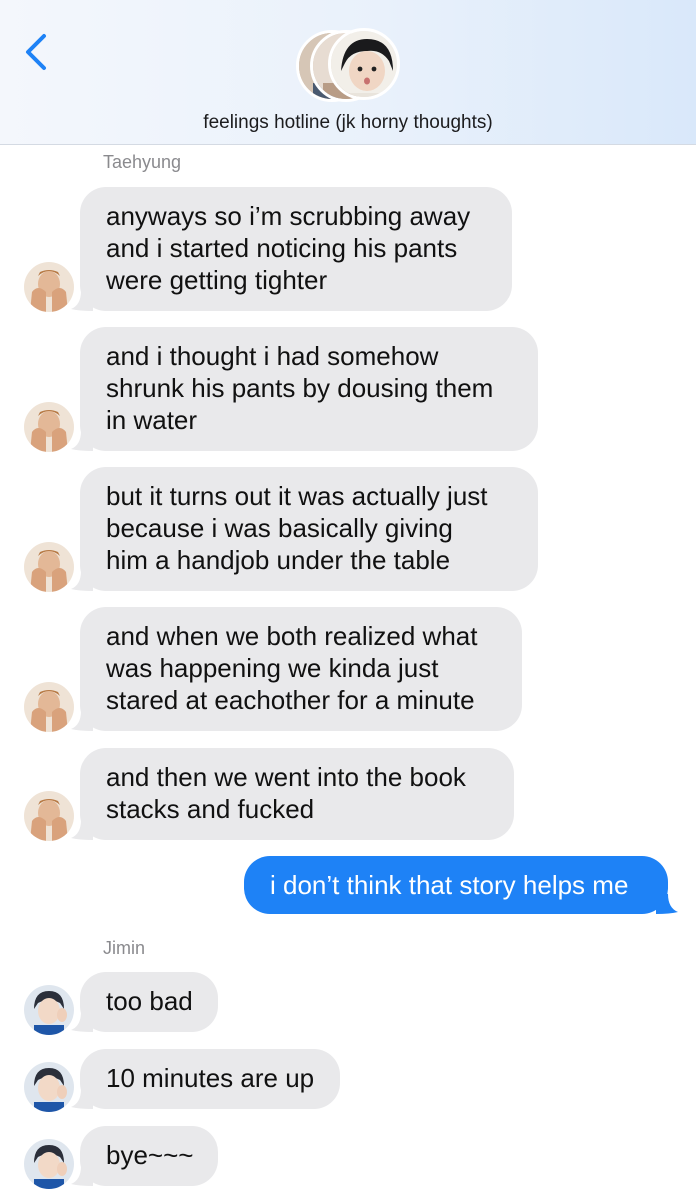  I want to click on group-avatar-stack, so click(351, 66).